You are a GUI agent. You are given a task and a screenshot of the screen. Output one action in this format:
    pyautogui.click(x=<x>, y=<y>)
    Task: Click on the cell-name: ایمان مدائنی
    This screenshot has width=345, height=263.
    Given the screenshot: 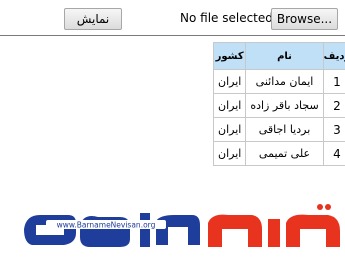 What is the action you would take?
    pyautogui.click(x=284, y=81)
    